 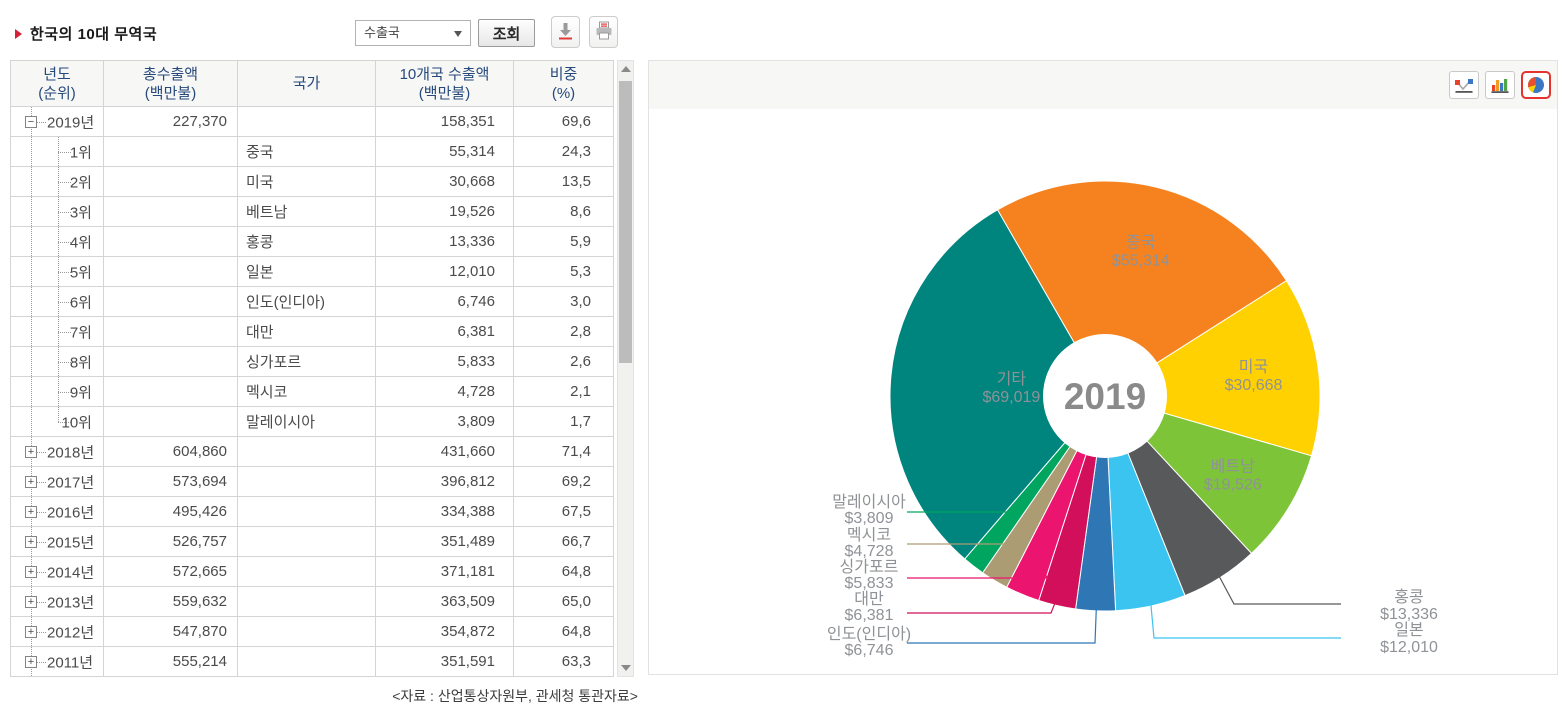 I want to click on share-cell: 2,1, so click(x=563, y=391).